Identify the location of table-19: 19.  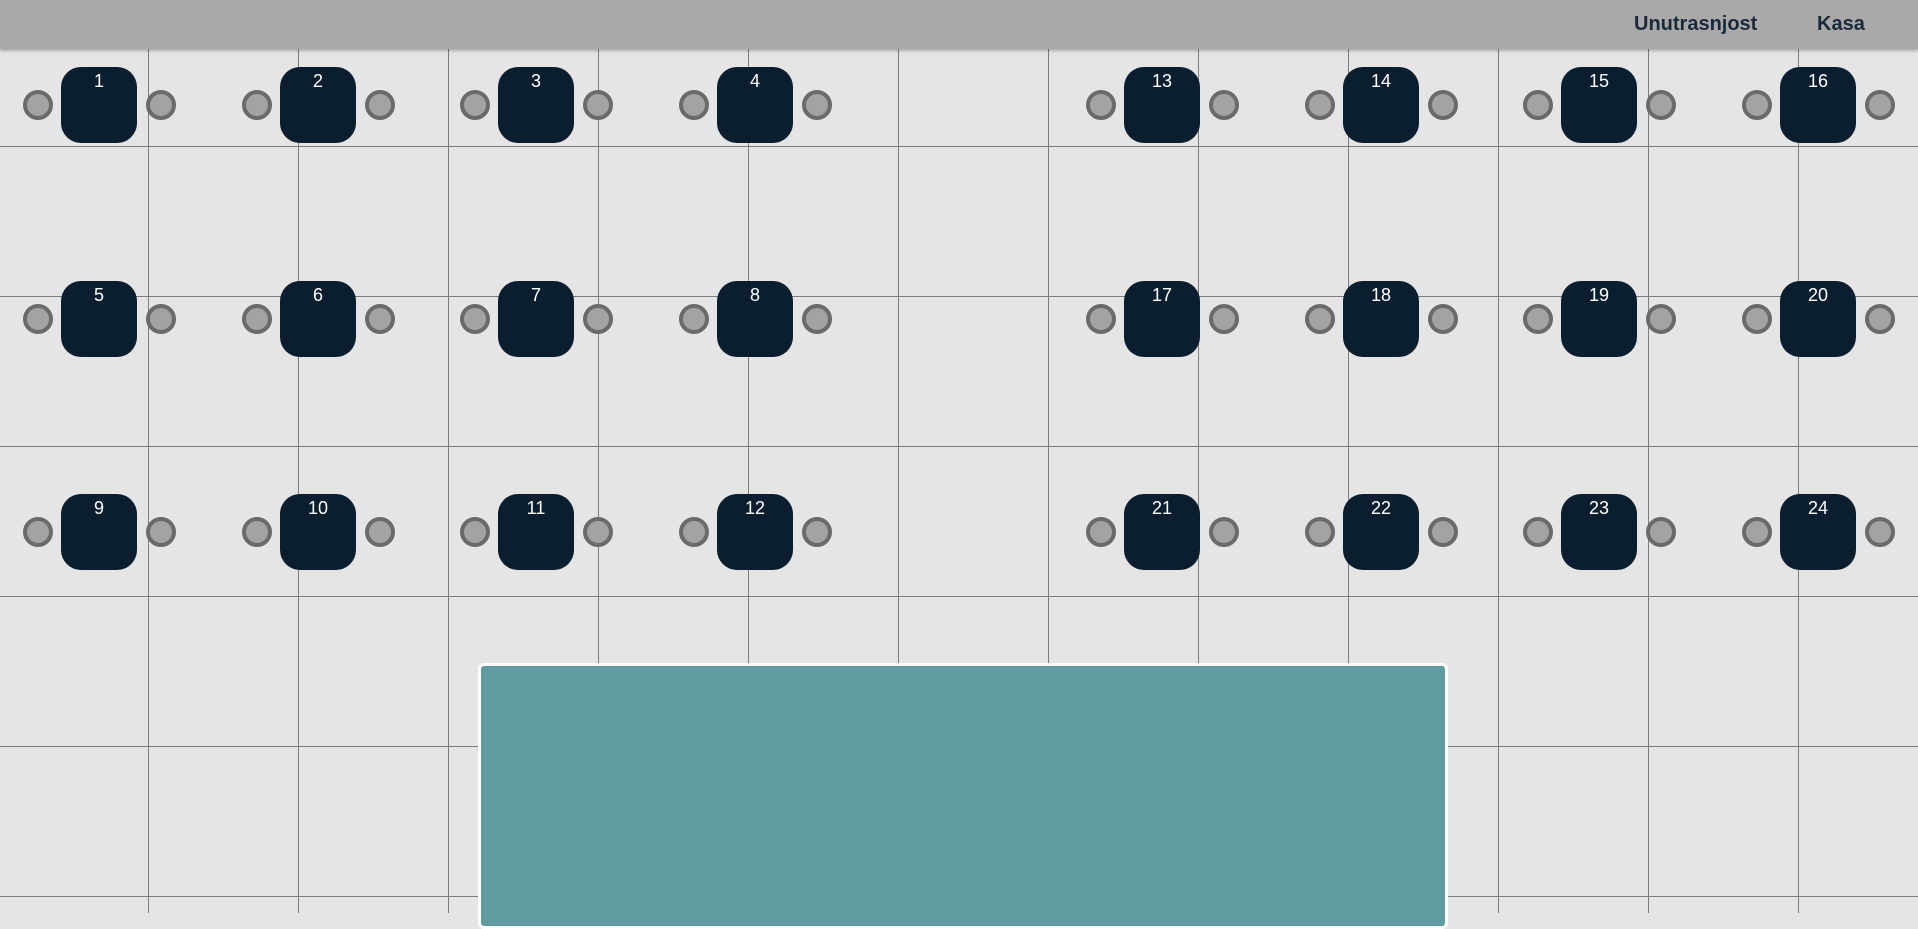
(1599, 319).